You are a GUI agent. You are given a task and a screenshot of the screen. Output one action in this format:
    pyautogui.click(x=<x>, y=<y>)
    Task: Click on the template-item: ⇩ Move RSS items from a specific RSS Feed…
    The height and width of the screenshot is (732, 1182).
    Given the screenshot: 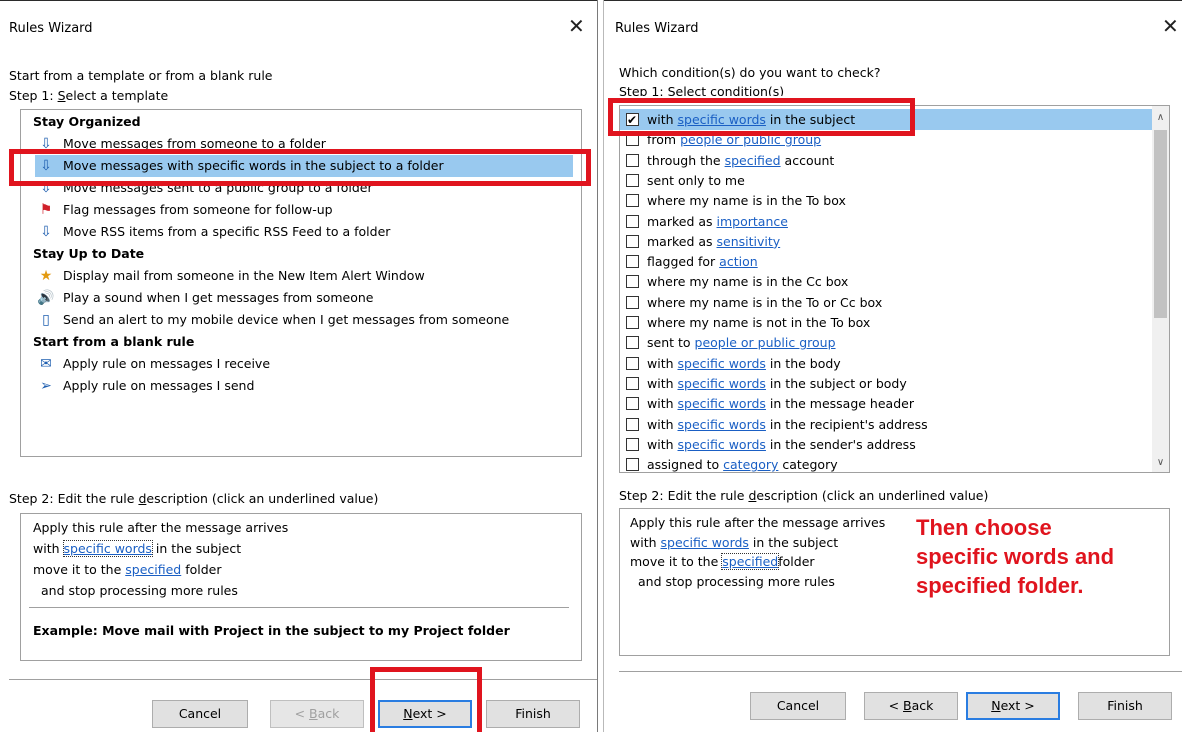 What is the action you would take?
    pyautogui.click(x=212, y=232)
    